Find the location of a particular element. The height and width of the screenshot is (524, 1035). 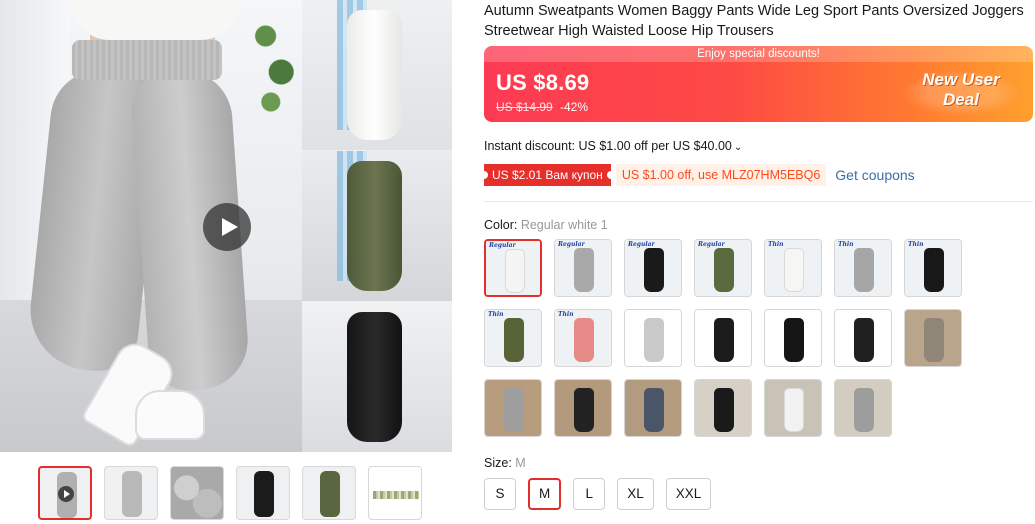

thumbnail-strip is located at coordinates (230, 493).